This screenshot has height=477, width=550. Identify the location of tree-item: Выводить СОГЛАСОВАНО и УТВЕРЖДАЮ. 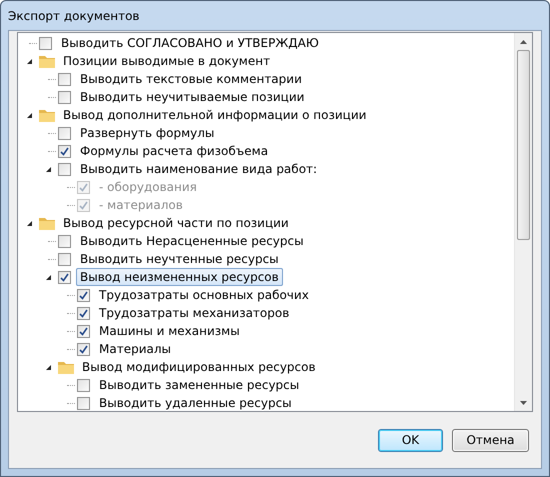
(190, 43).